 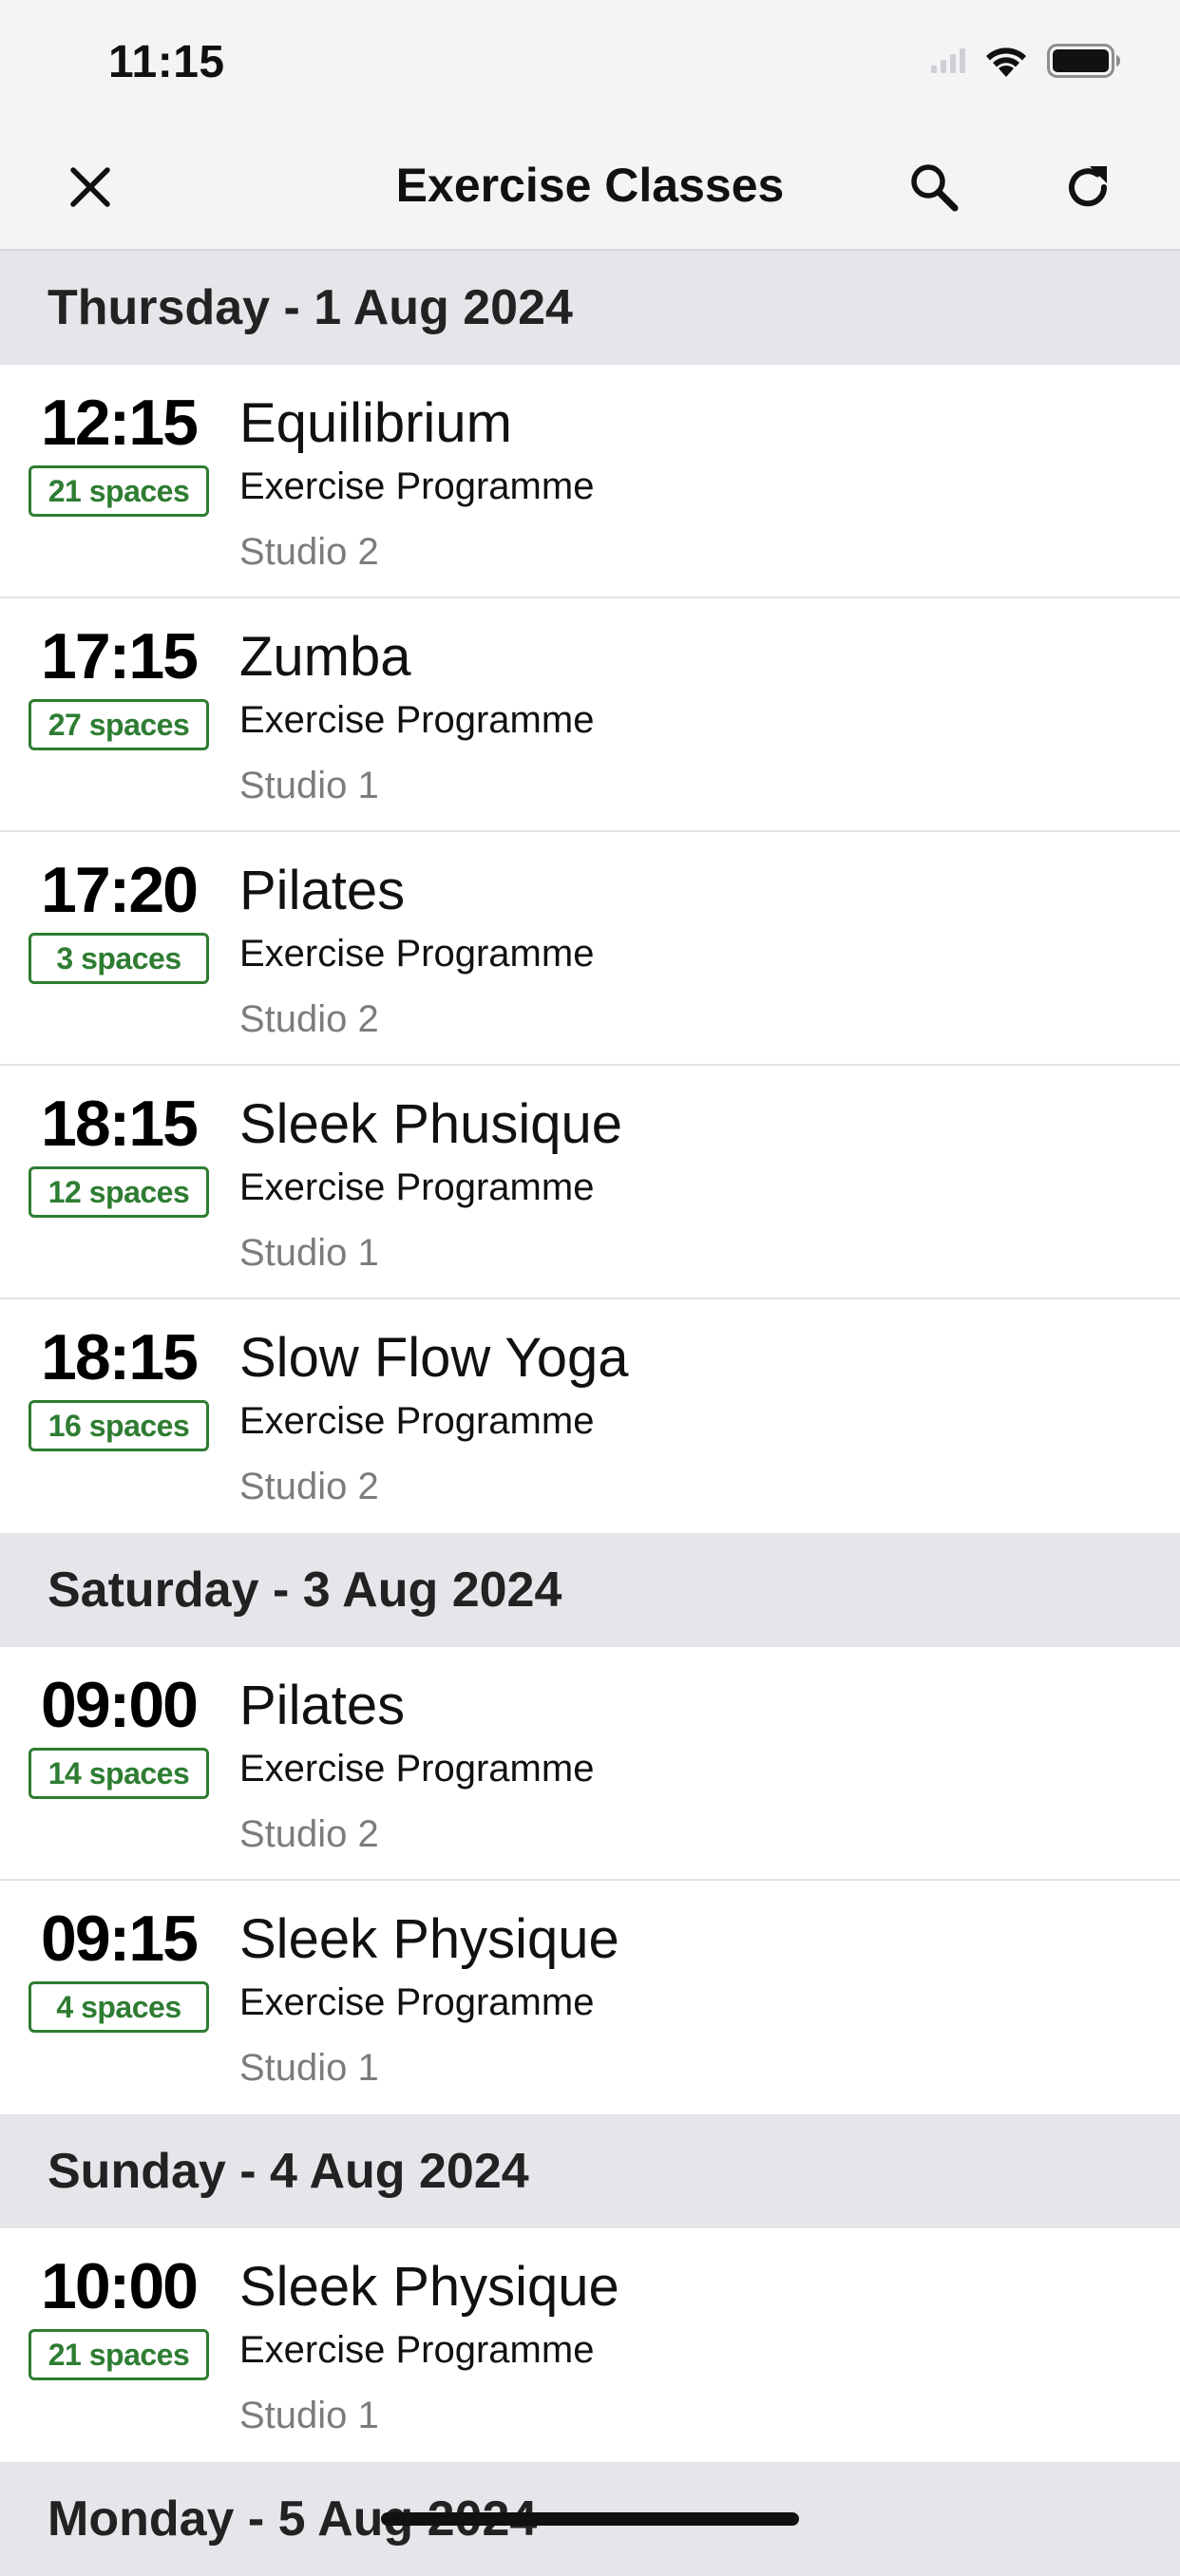 I want to click on search-button, so click(x=934, y=189).